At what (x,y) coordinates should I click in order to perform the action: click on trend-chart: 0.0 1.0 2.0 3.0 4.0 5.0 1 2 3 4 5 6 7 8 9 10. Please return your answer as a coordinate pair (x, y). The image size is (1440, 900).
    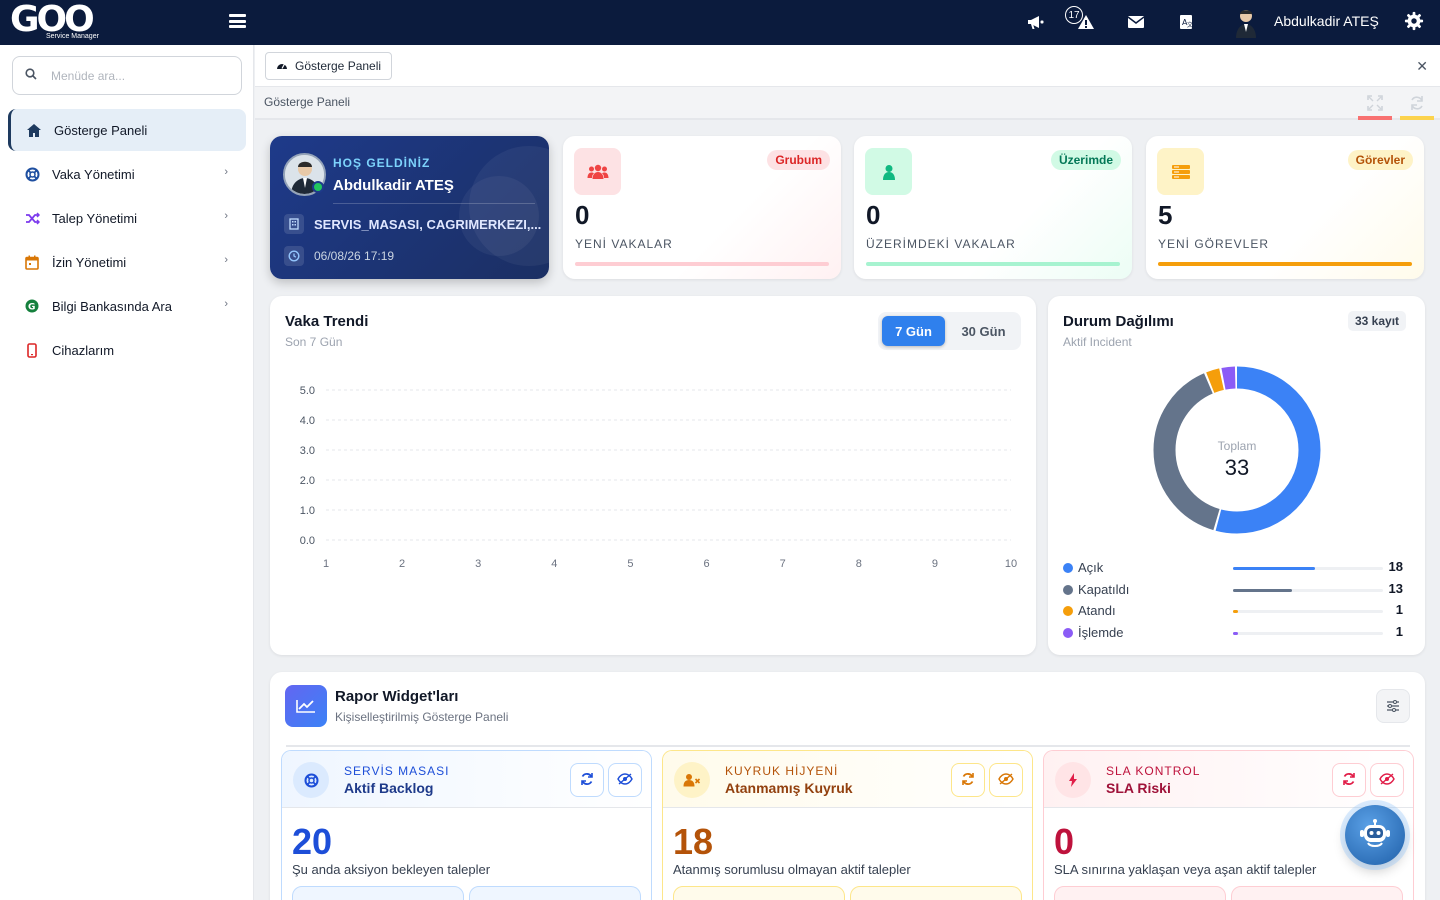
    Looking at the image, I should click on (658, 477).